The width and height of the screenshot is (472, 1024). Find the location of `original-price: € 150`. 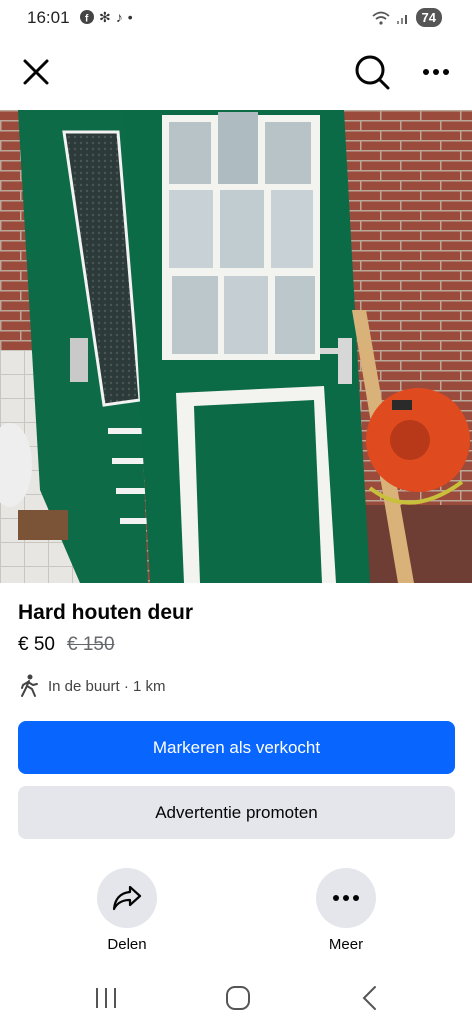

original-price: € 150 is located at coordinates (90, 644).